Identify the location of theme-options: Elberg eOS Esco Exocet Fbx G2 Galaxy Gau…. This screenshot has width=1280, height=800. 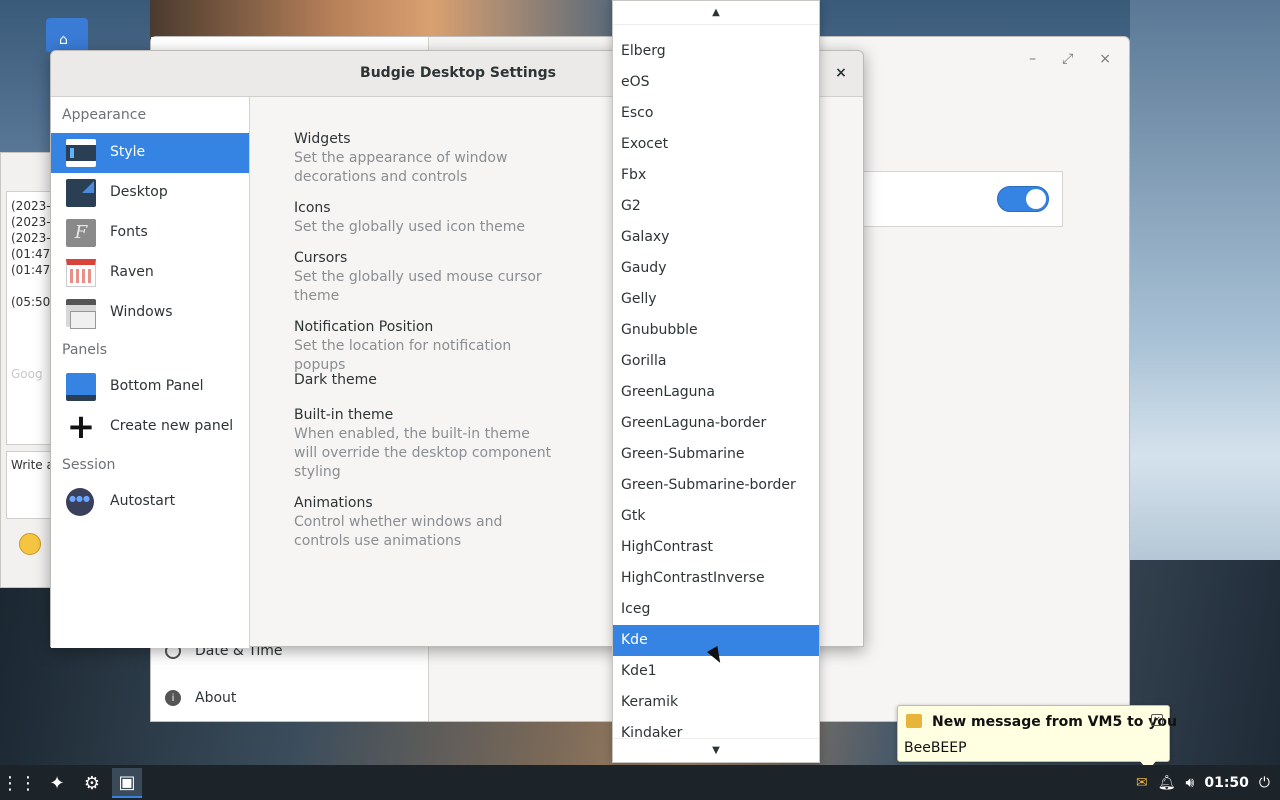
(716, 392).